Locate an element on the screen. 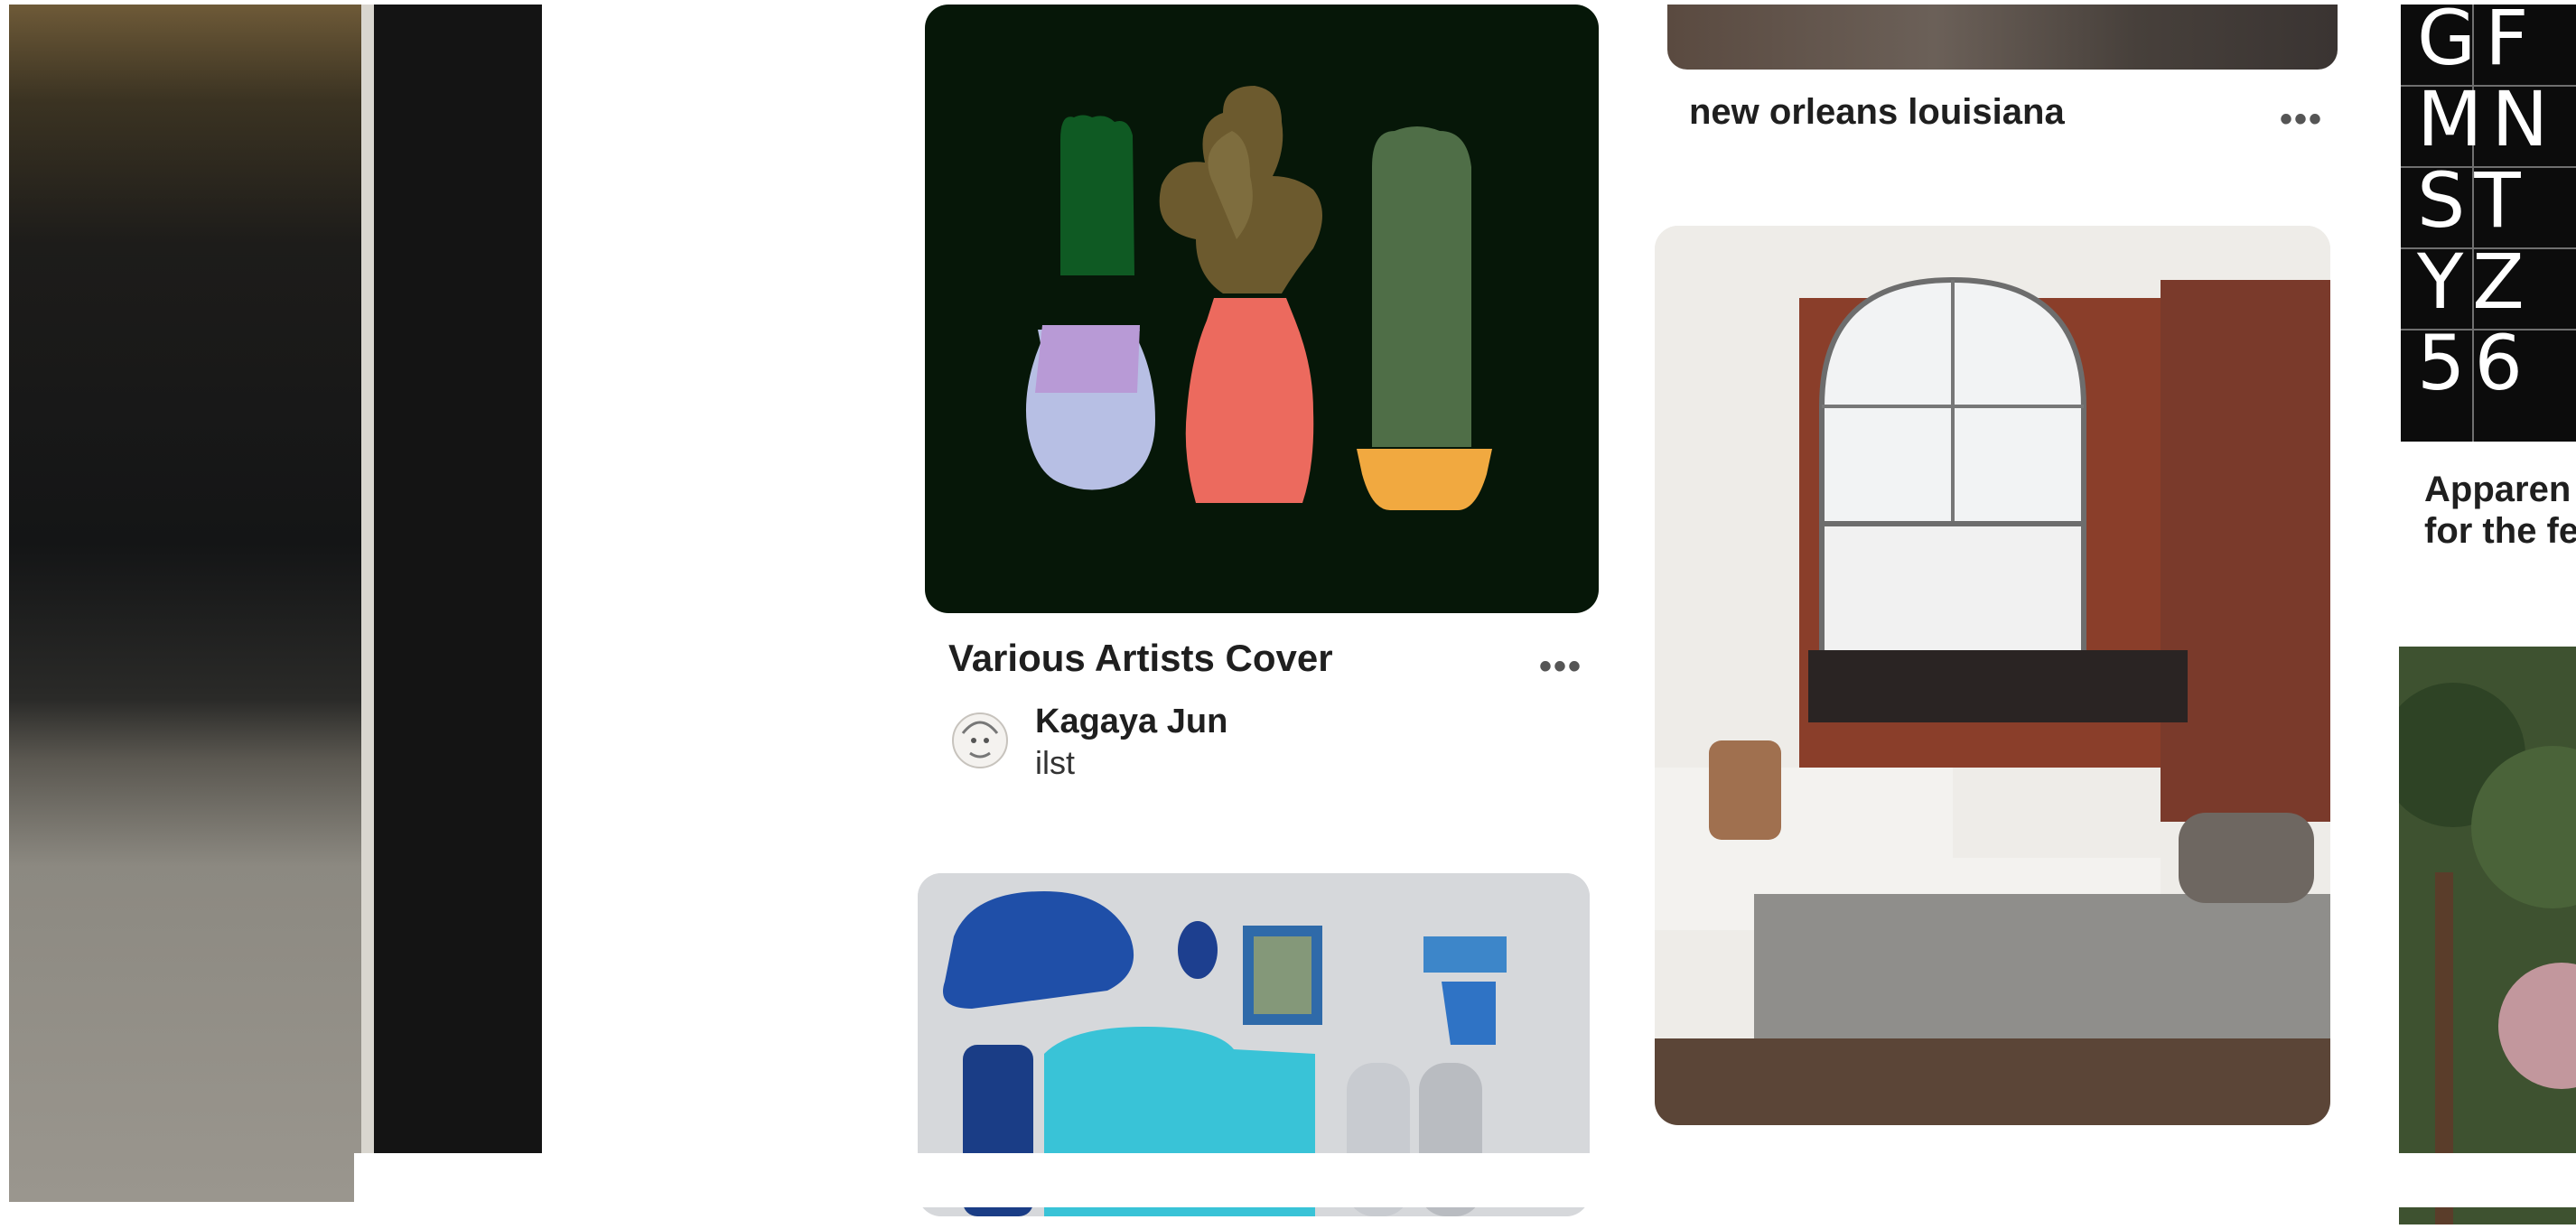 This screenshot has width=2576, height=1229. glyph-row-3: ST is located at coordinates (2473, 200).